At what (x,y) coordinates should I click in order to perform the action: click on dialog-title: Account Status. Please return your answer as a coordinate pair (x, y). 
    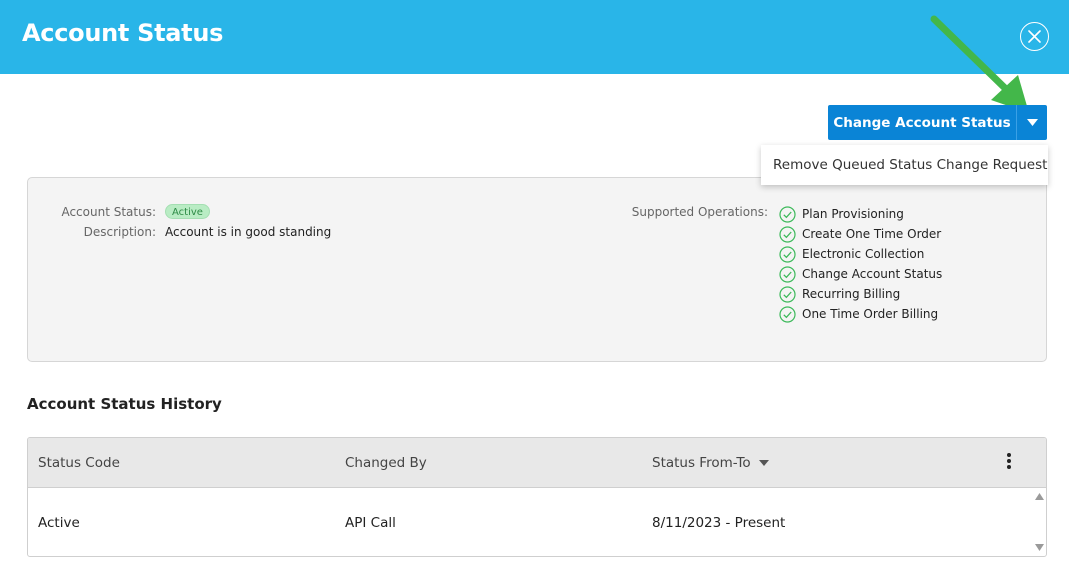
    Looking at the image, I should click on (123, 33).